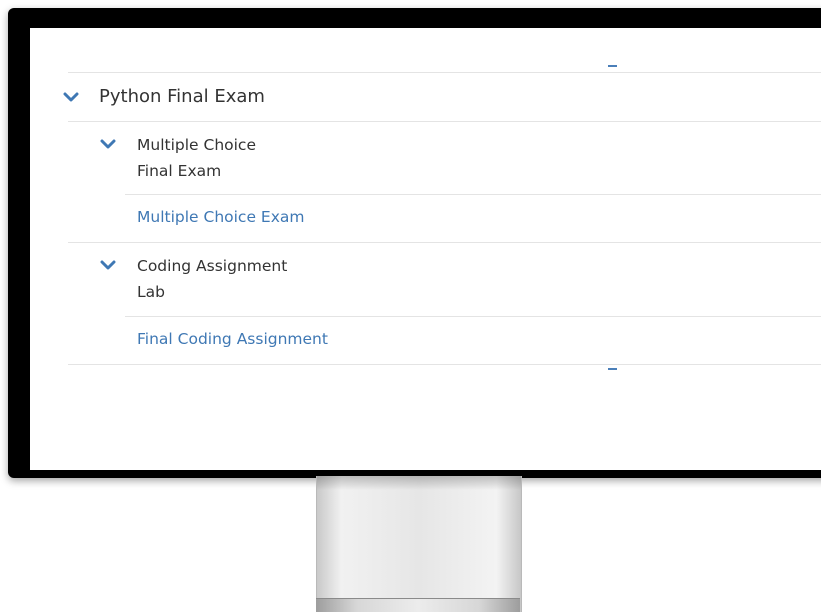  What do you see at coordinates (419, 483) in the screenshot?
I see `stand-shadow` at bounding box center [419, 483].